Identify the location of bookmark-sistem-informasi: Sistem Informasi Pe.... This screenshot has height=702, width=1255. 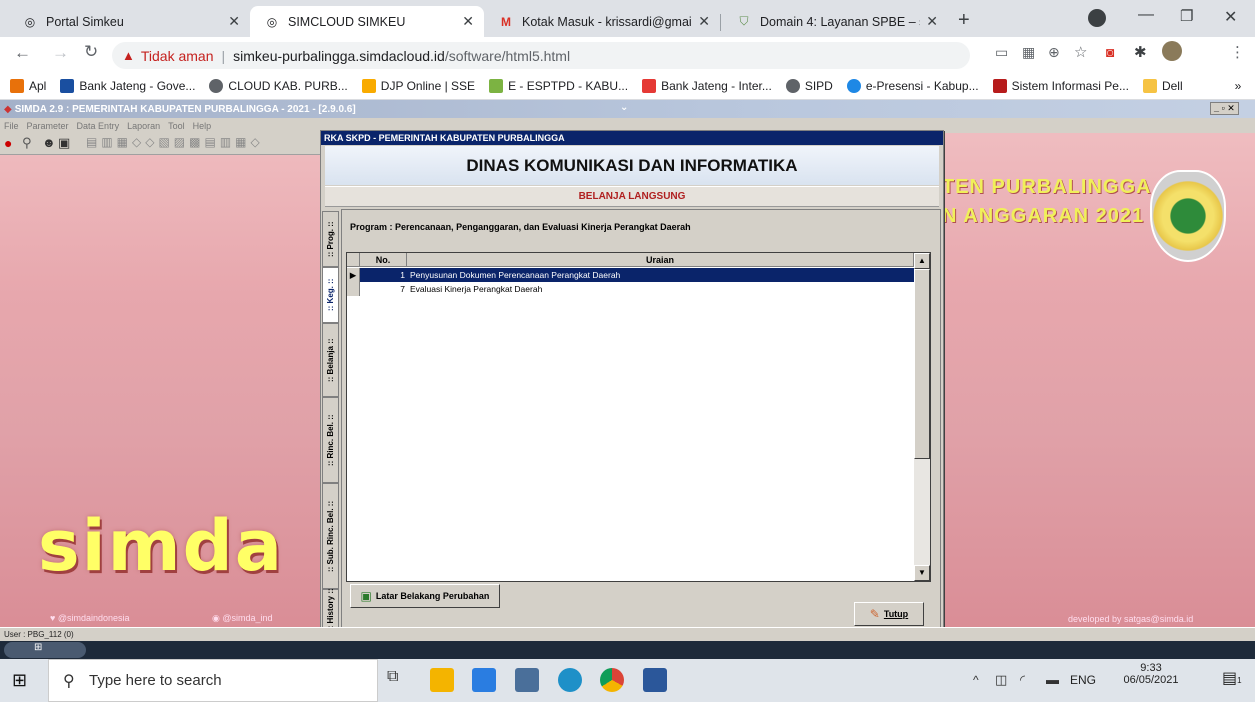
(1060, 85).